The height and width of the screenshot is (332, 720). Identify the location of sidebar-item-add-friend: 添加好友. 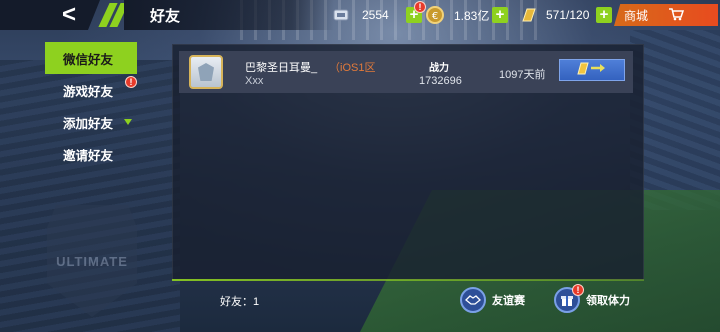
(91, 122).